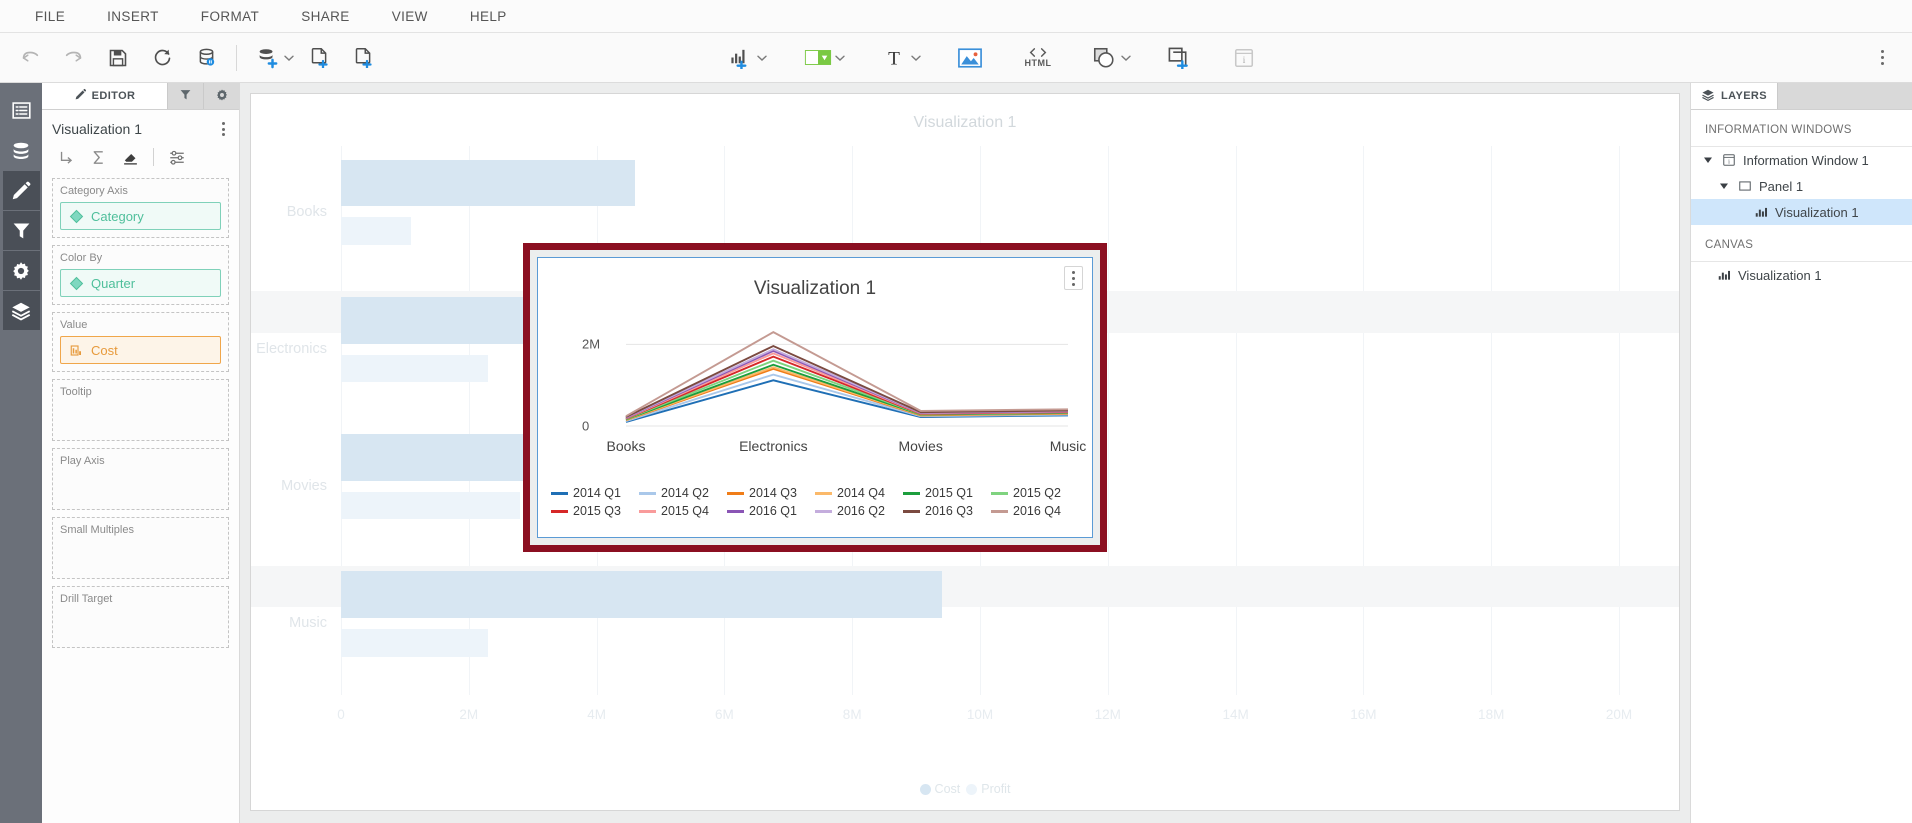 This screenshot has height=823, width=1912. What do you see at coordinates (140, 479) in the screenshot?
I see `shelf-play-axis: Play Axis` at bounding box center [140, 479].